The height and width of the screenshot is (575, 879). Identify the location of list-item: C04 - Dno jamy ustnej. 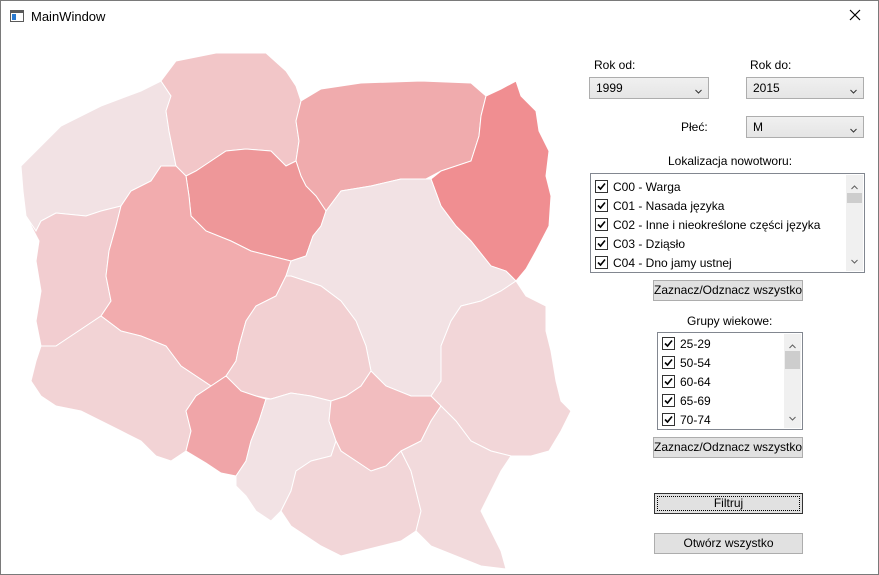
(663, 262).